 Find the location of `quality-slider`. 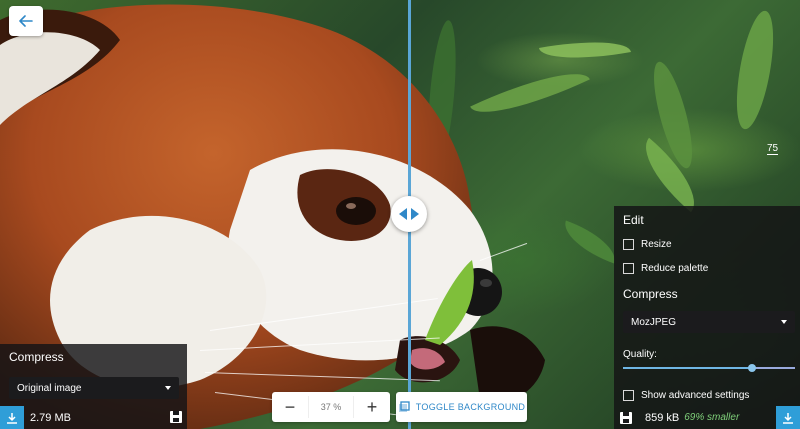

quality-slider is located at coordinates (709, 368).